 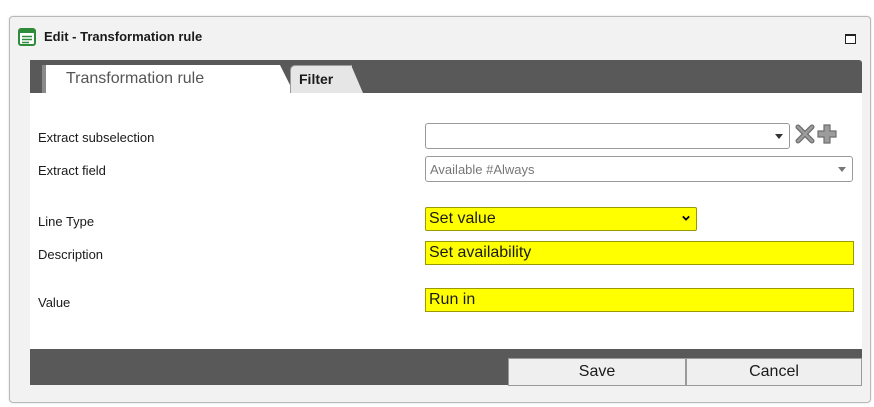 What do you see at coordinates (54, 302) in the screenshot?
I see `value-label: Value` at bounding box center [54, 302].